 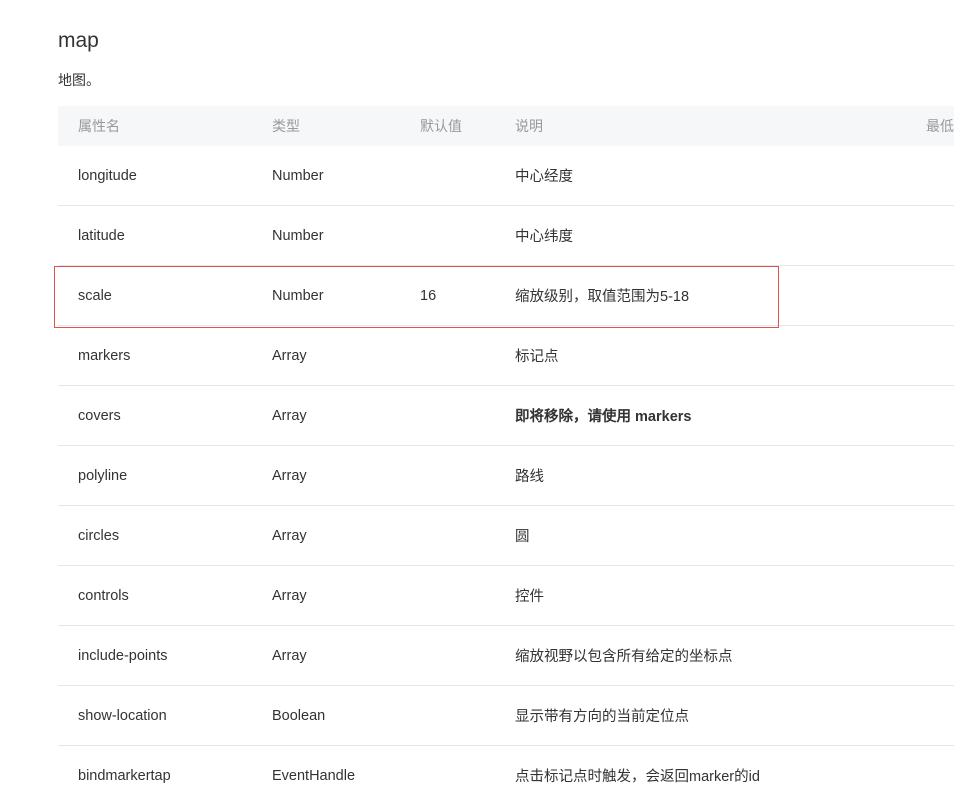 I want to click on cell-description: 缩放视野以包含所有给定的坐标点, so click(x=624, y=657).